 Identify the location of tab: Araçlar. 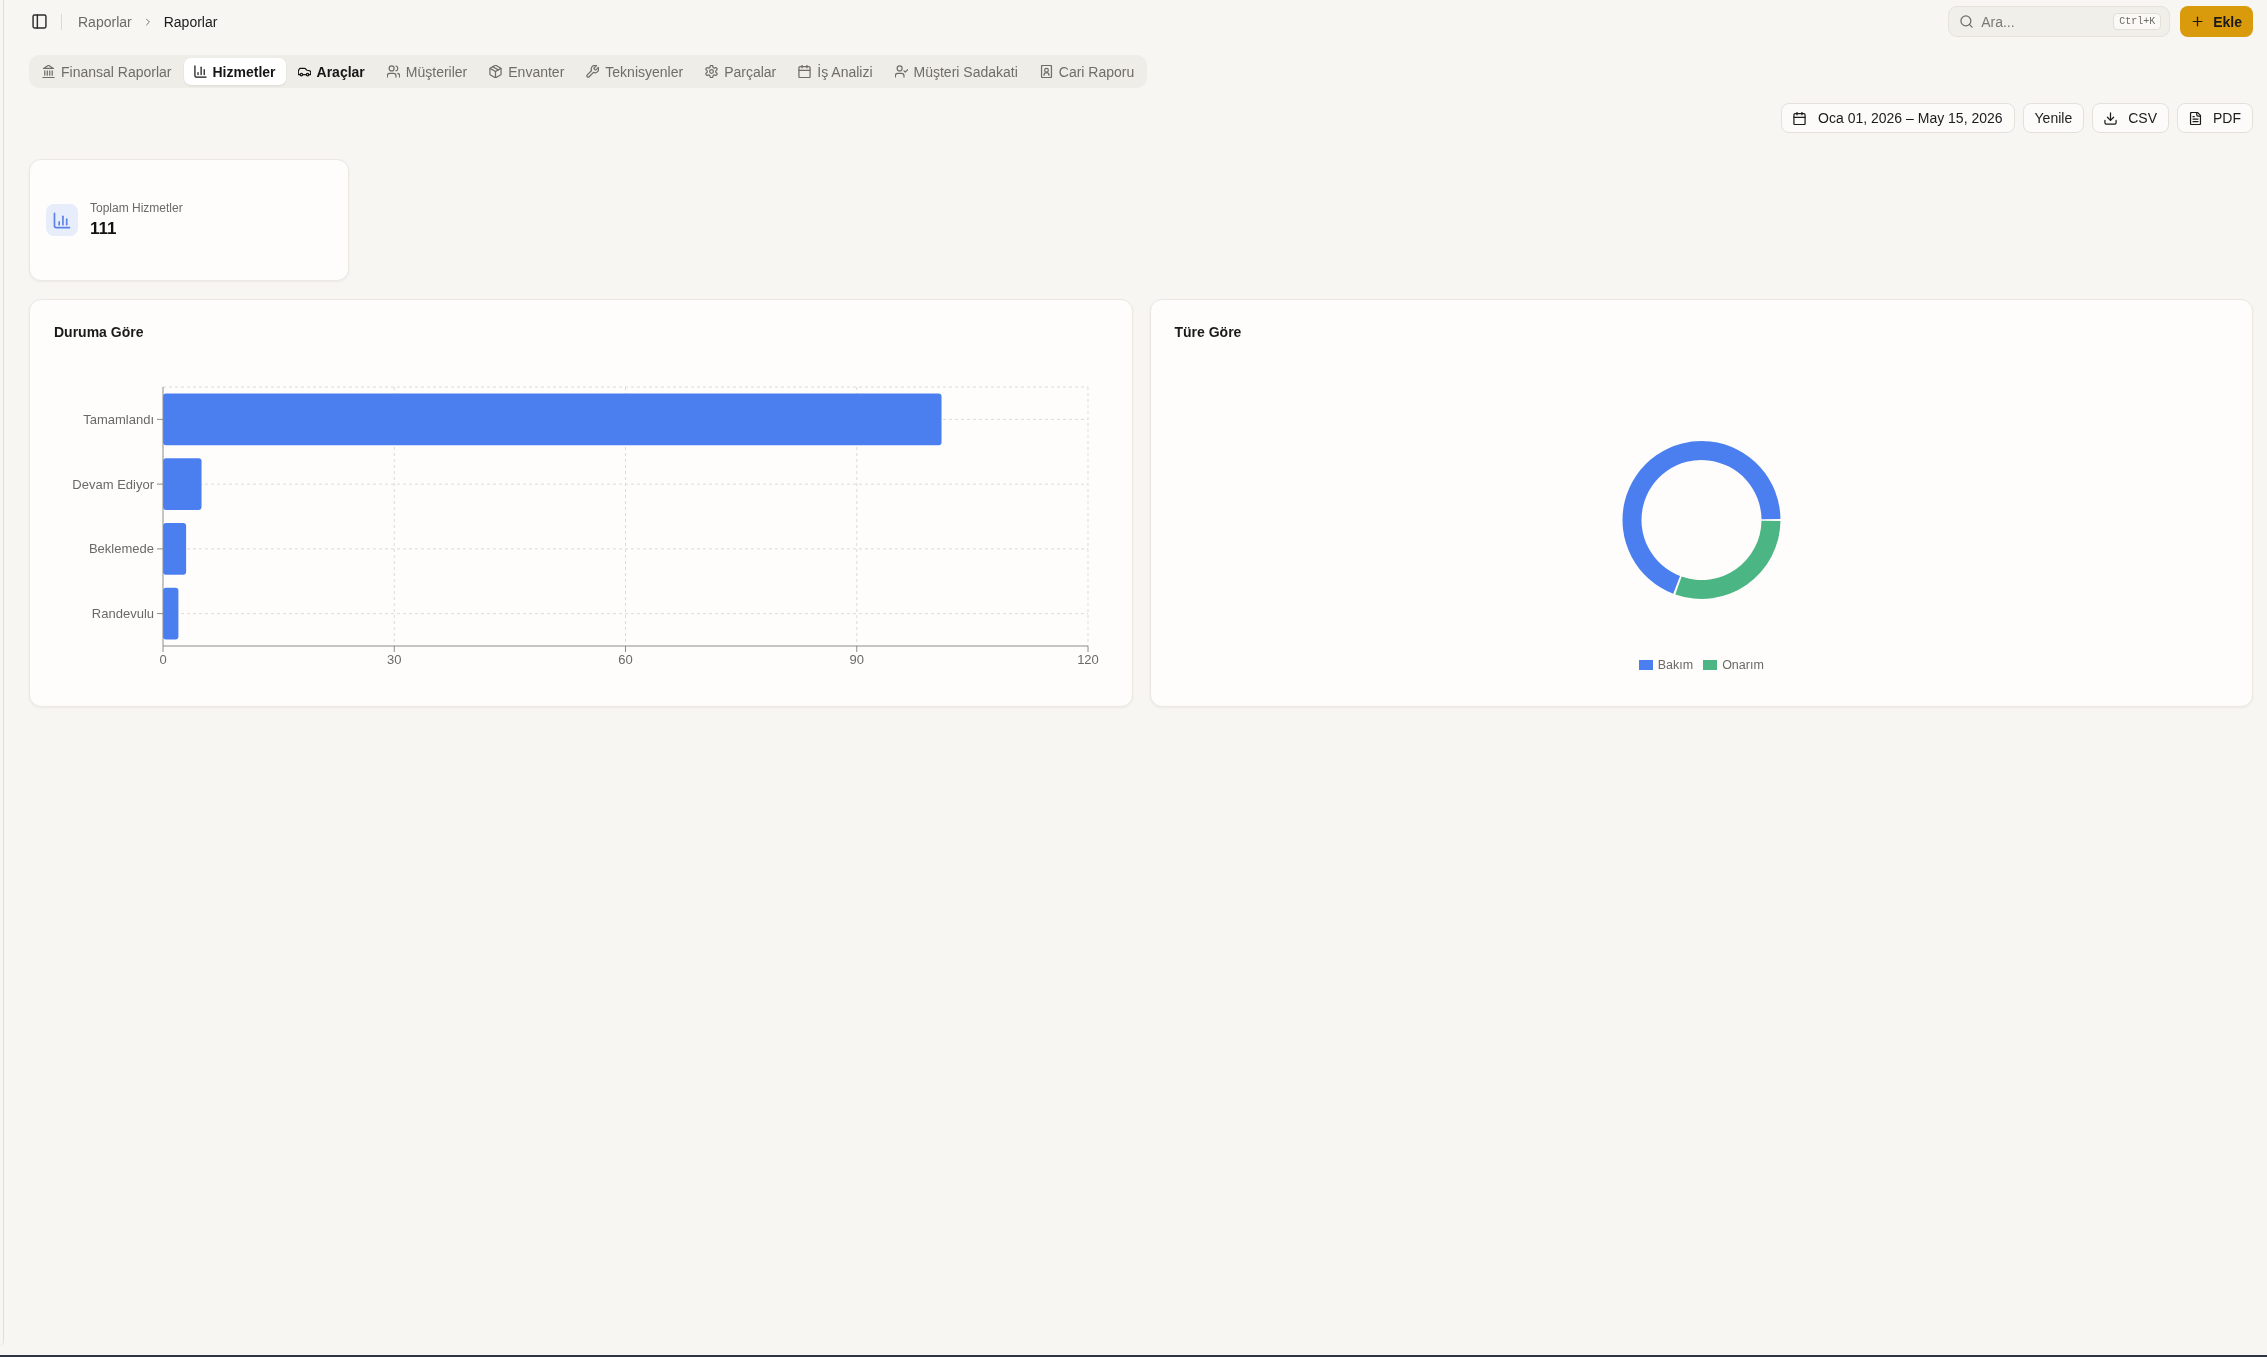
(331, 71).